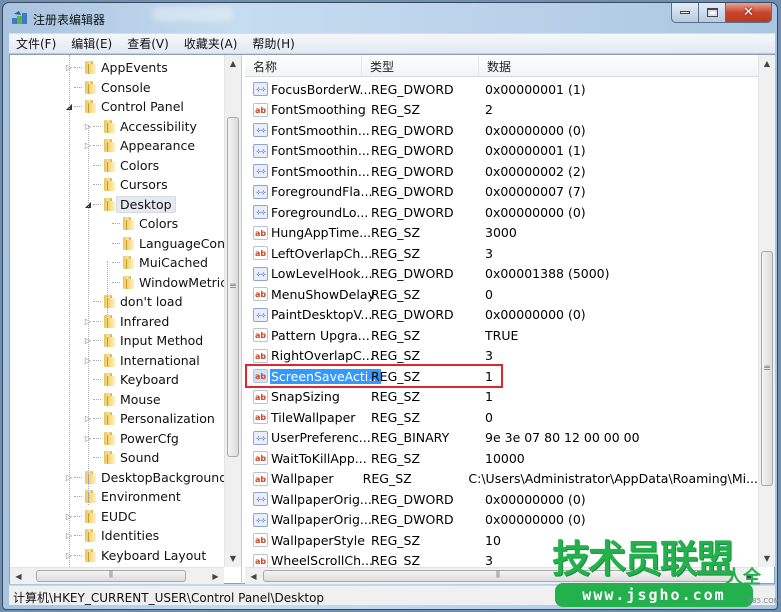 This screenshot has width=781, height=612. I want to click on menu-help: 帮助(H), so click(273, 43).